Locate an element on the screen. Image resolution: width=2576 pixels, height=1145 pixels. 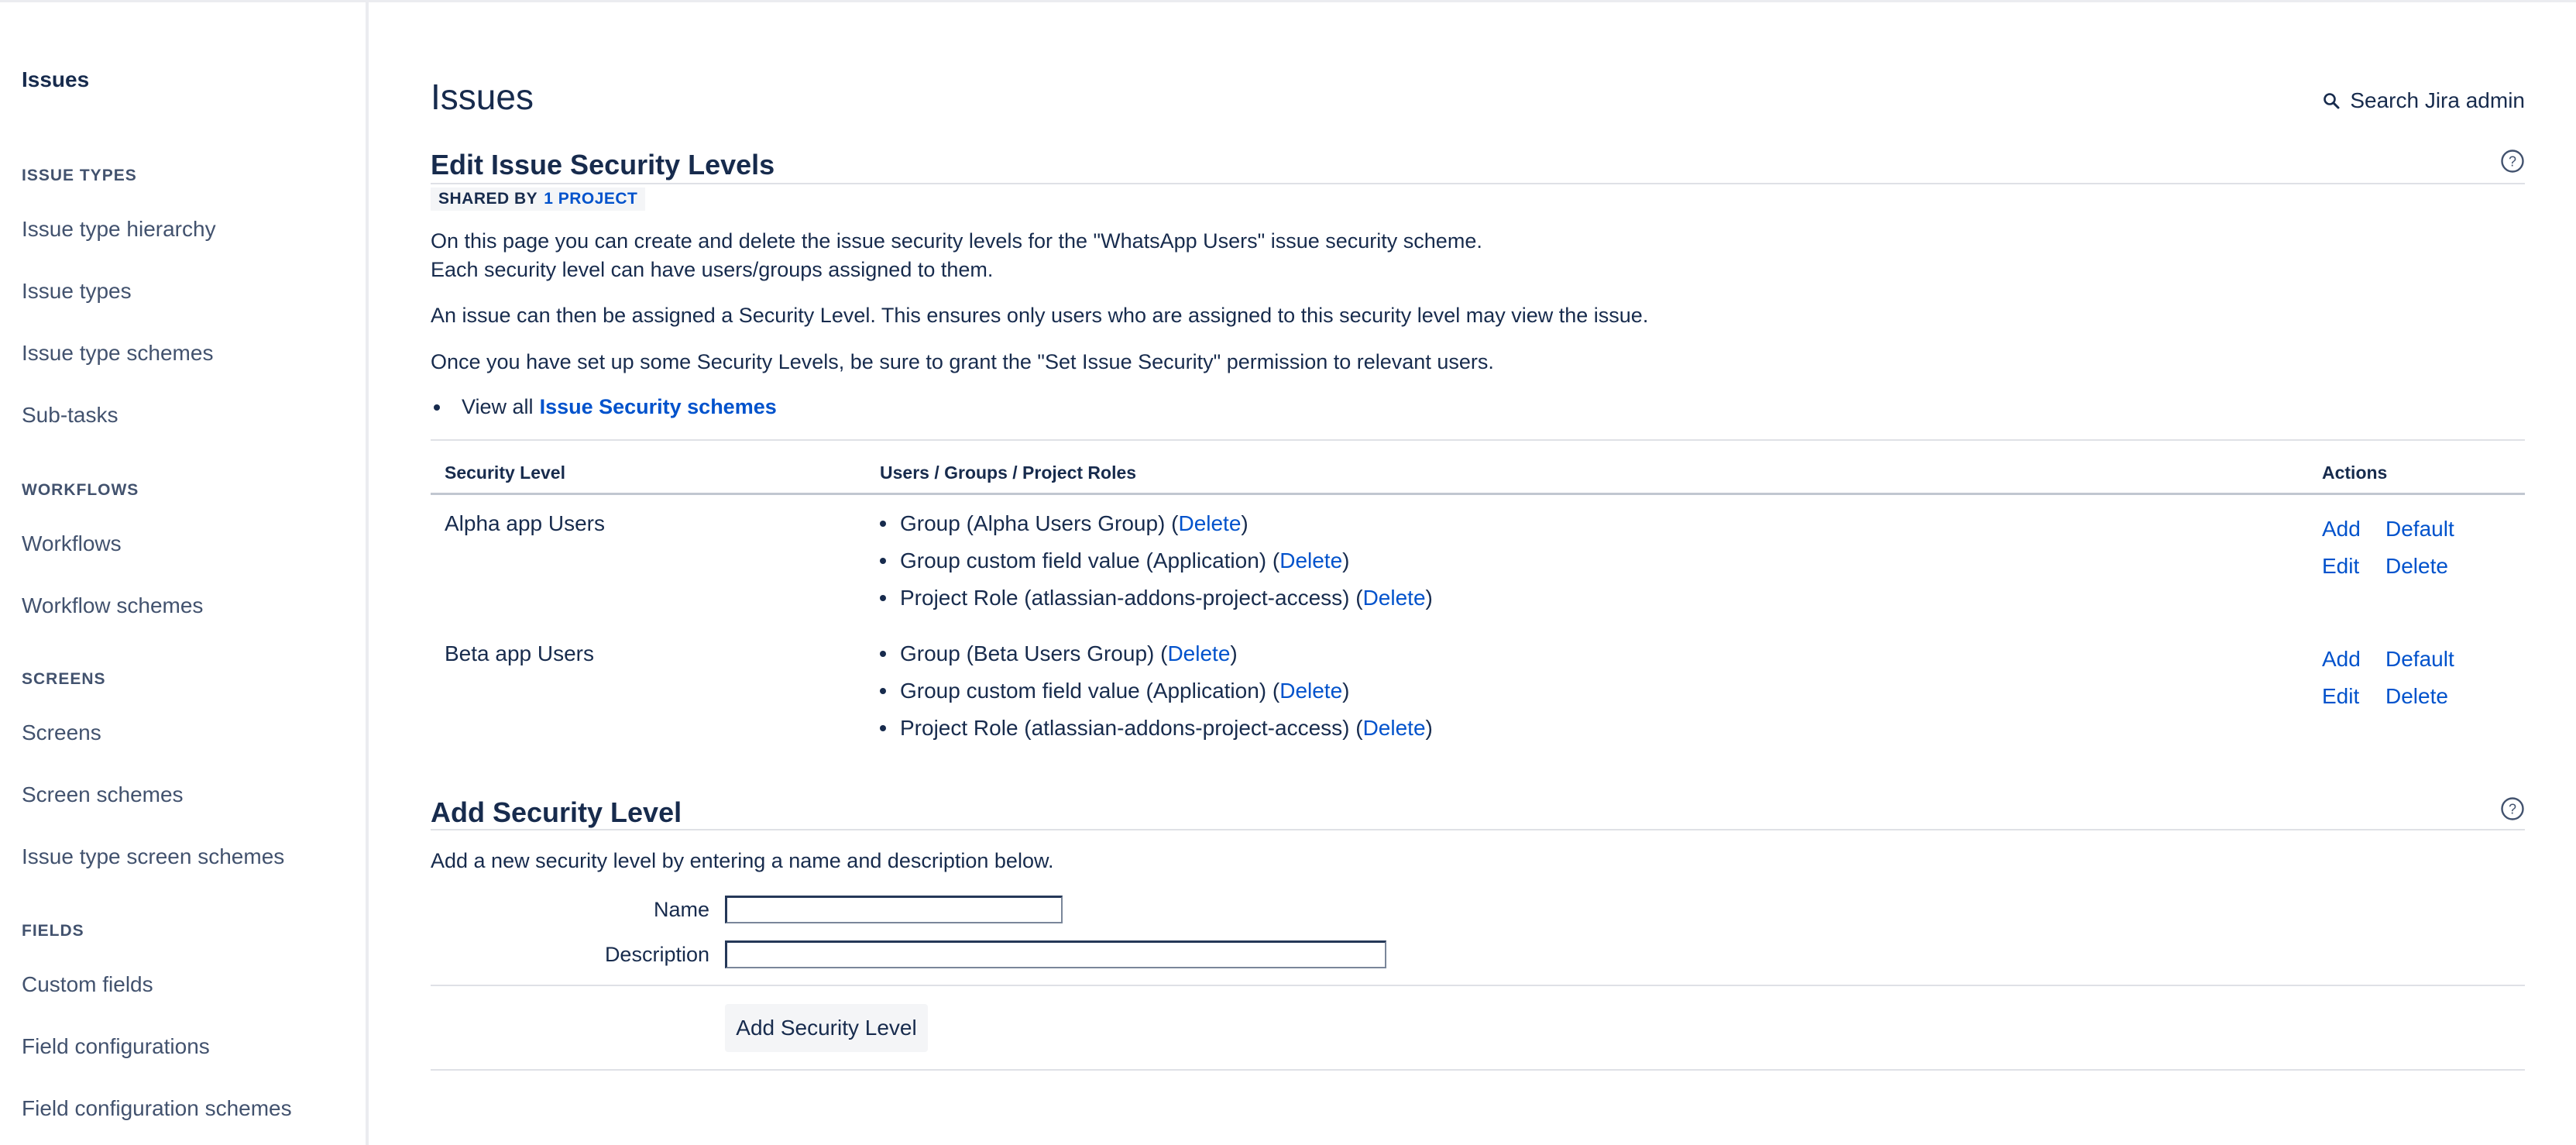
shared-by-label: SHARED BY is located at coordinates (488, 199).